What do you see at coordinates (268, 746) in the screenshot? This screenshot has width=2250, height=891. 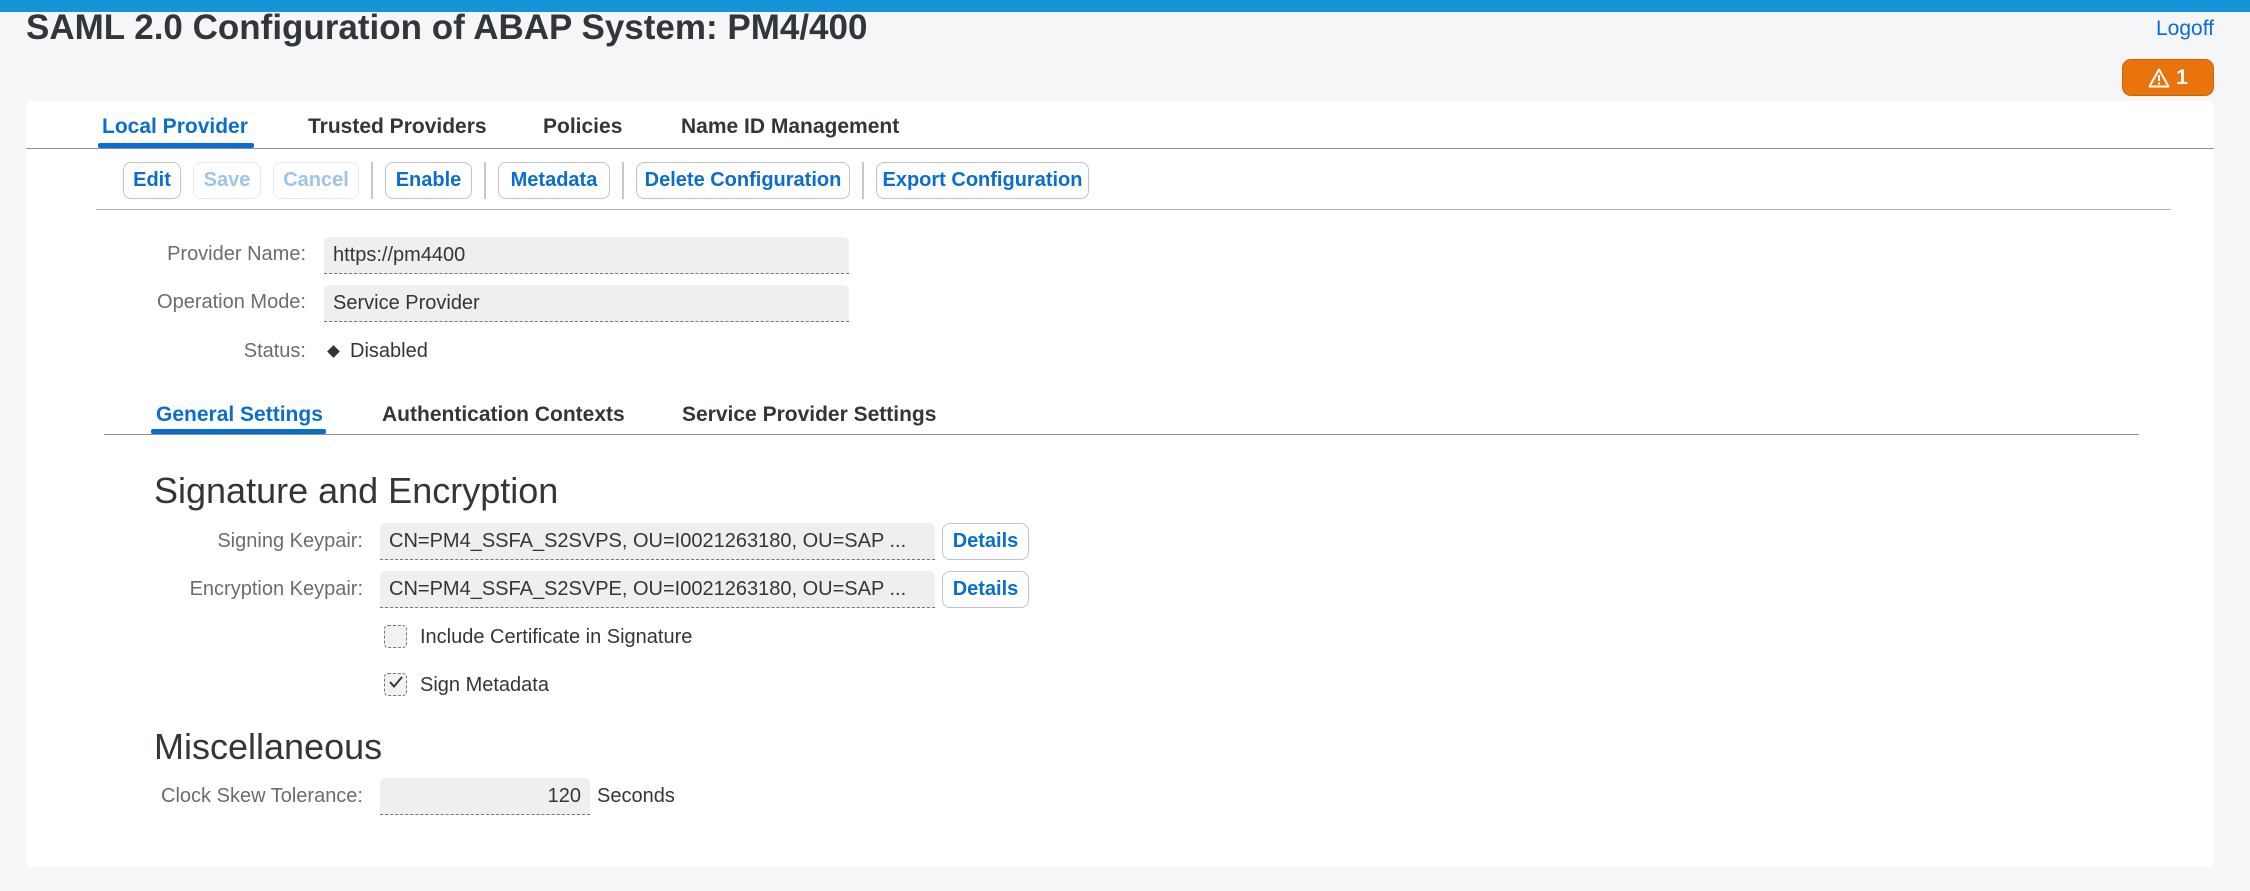 I see `miscellaneous-section-title: Miscellaneous` at bounding box center [268, 746].